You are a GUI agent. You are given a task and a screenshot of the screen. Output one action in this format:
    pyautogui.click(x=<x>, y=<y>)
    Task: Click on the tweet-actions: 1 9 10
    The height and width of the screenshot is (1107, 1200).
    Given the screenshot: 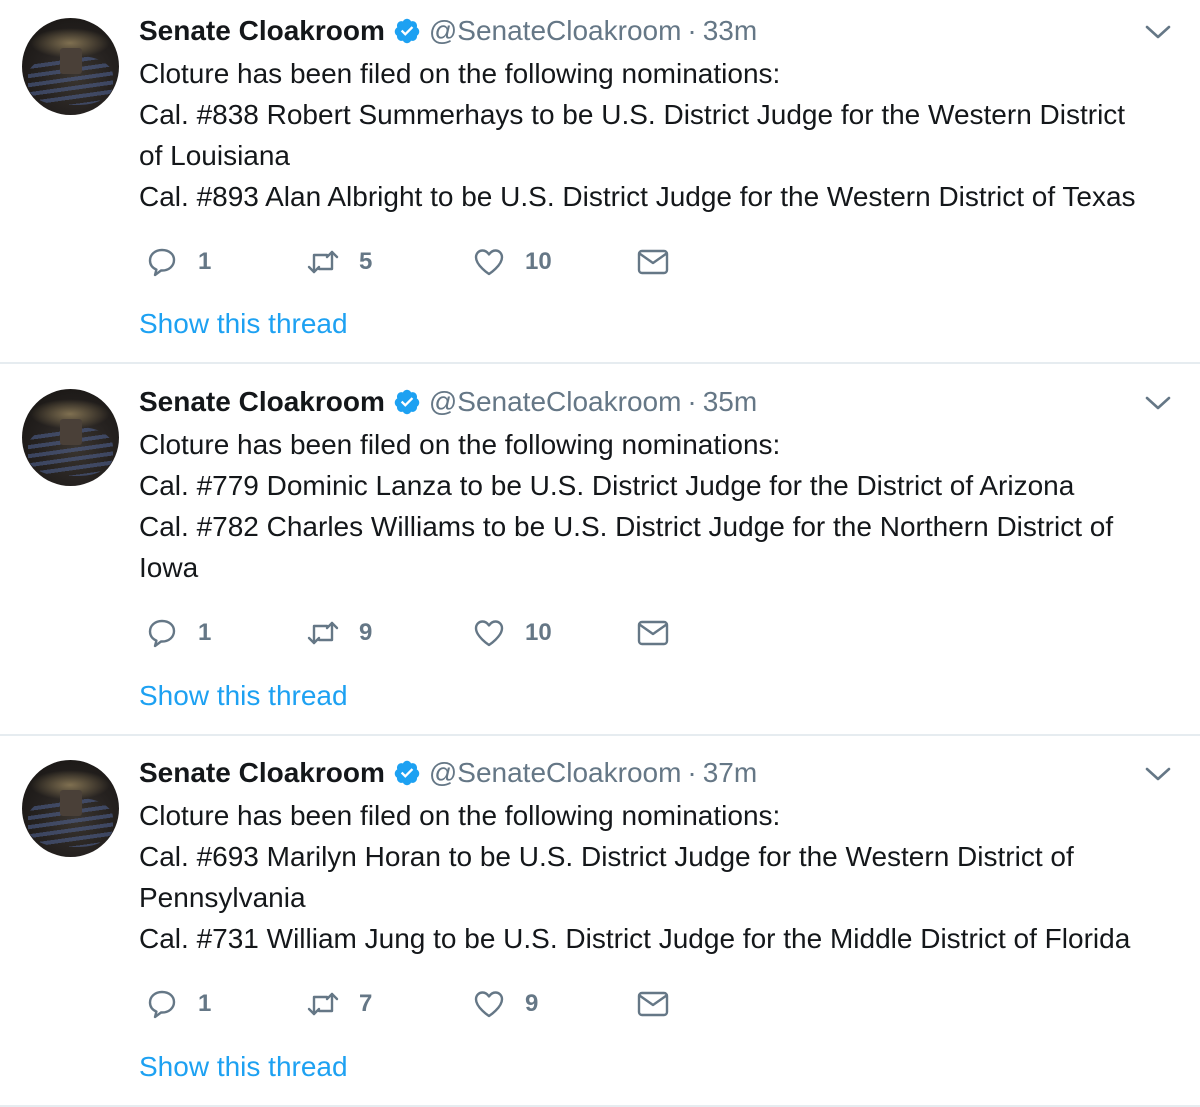 What is the action you would take?
    pyautogui.click(x=439, y=633)
    